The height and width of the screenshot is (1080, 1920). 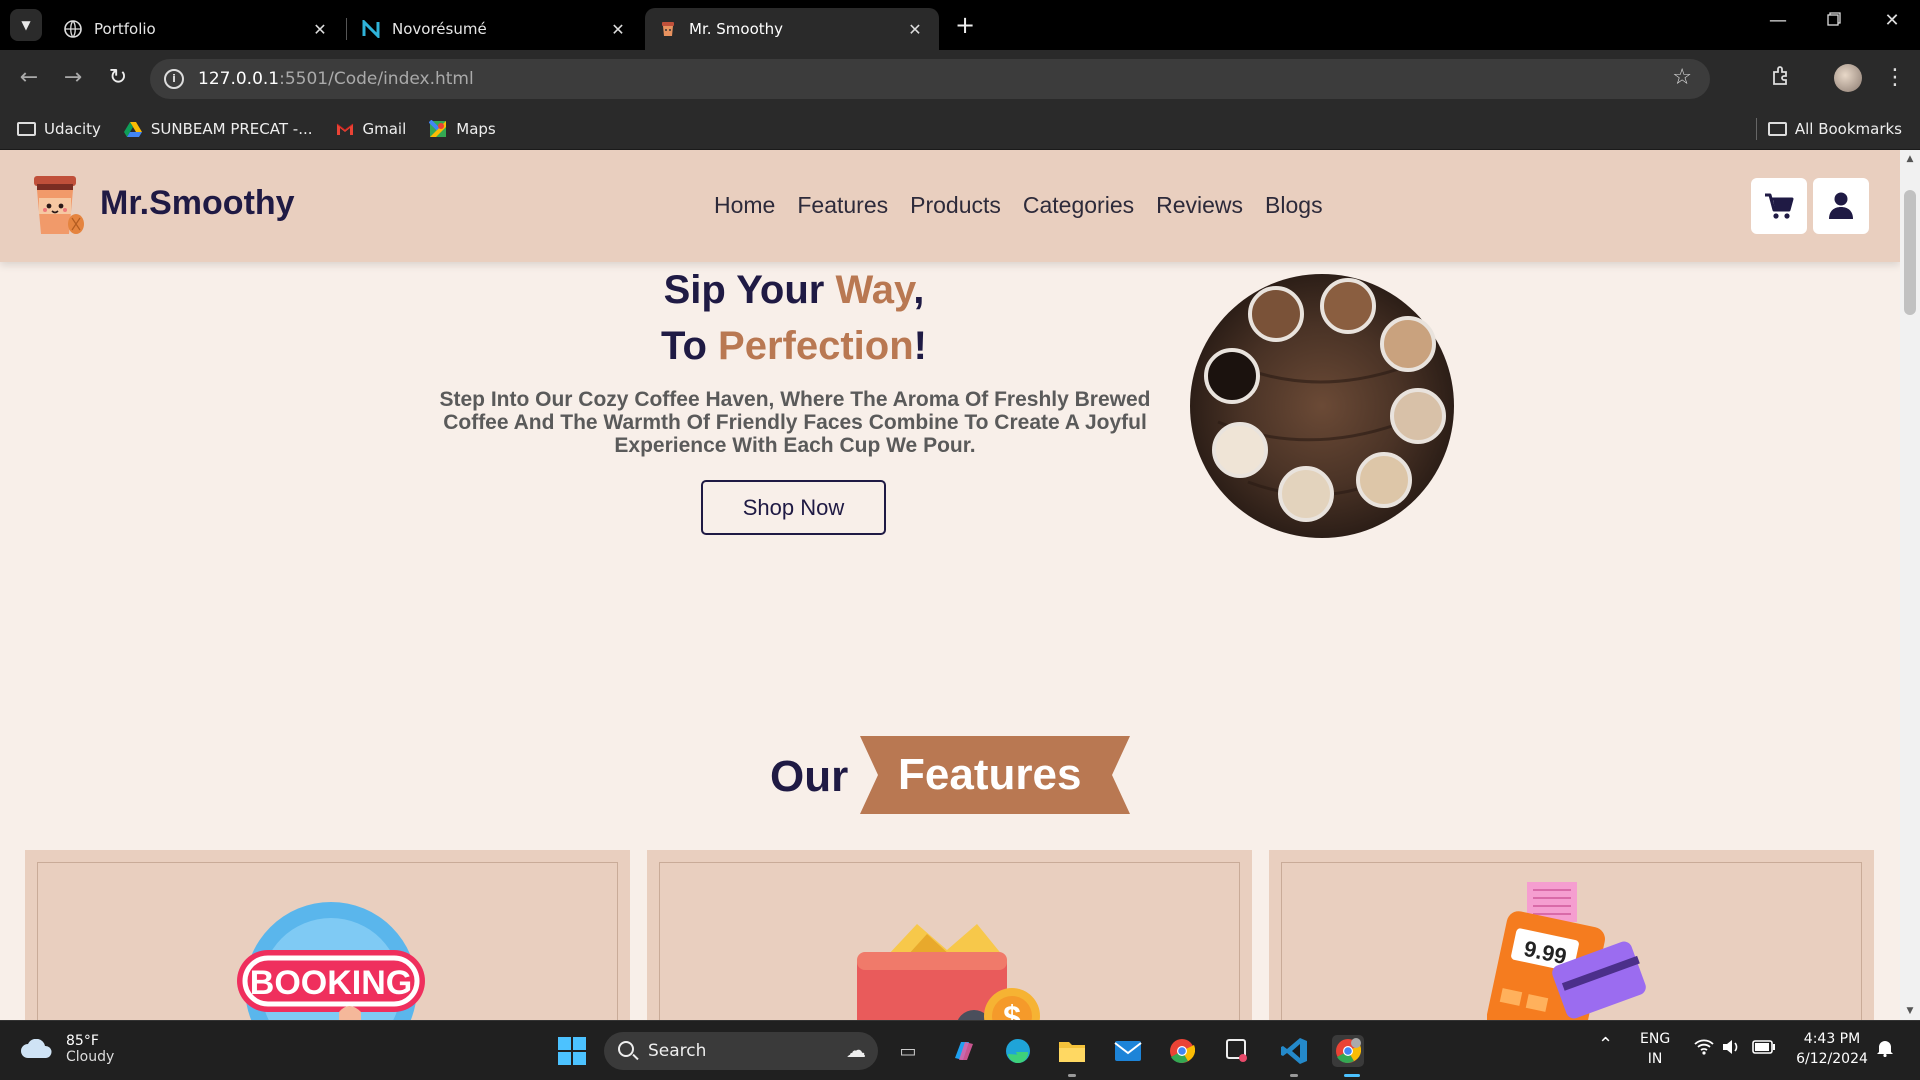 What do you see at coordinates (842, 205) in the screenshot?
I see `nav-link-features: Features` at bounding box center [842, 205].